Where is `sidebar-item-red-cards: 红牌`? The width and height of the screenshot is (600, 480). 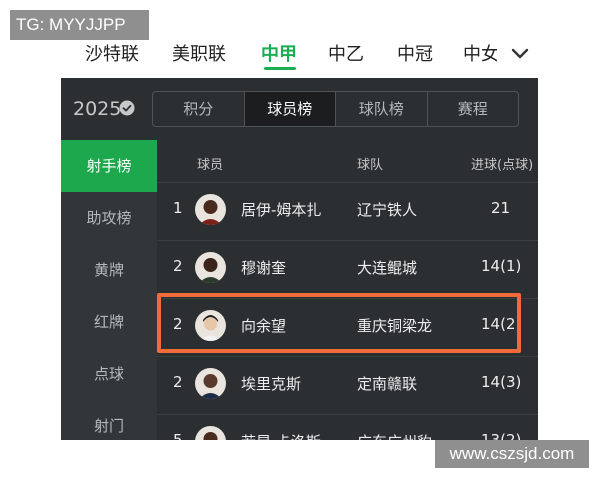 sidebar-item-red-cards: 红牌 is located at coordinates (109, 322).